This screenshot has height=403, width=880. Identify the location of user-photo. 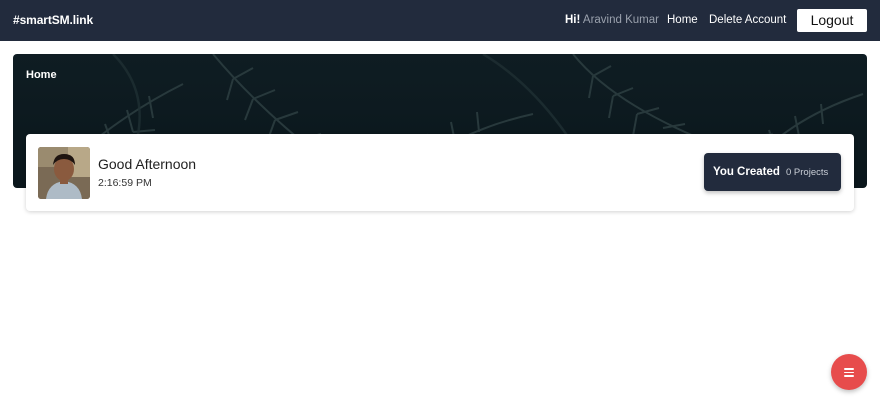
(64, 173).